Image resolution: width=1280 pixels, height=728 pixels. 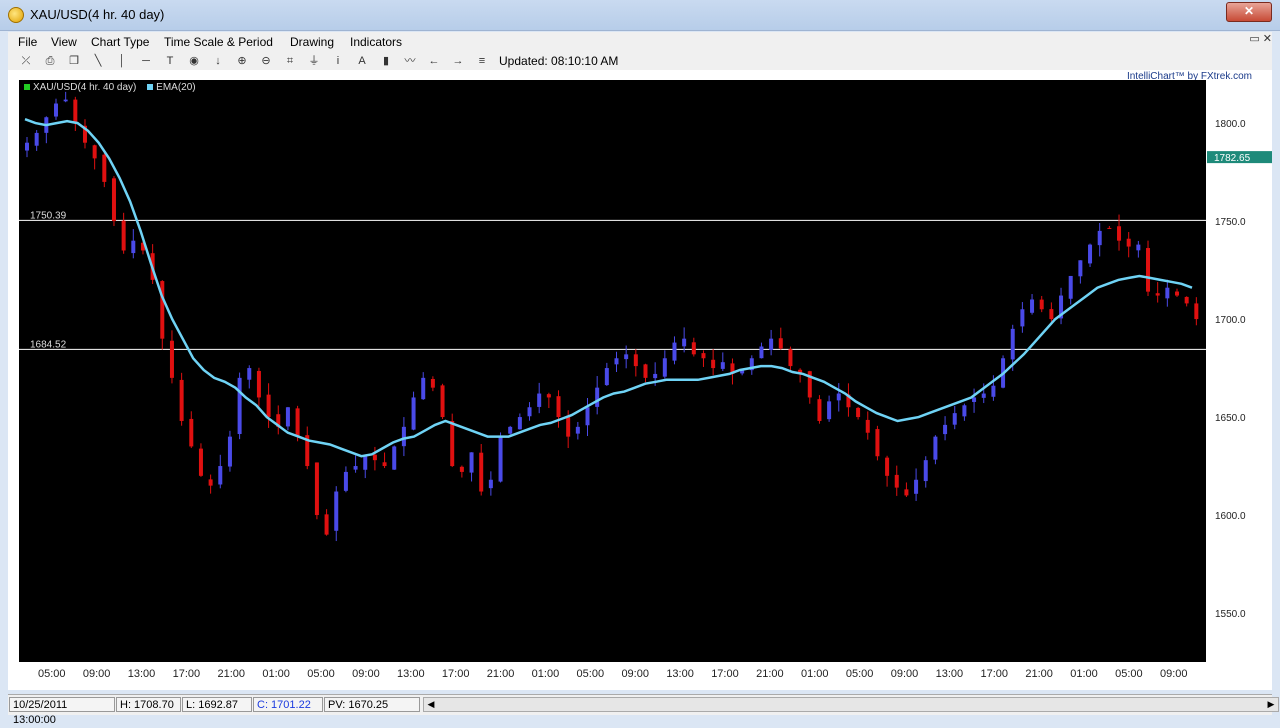 I want to click on scroll-right-icon: ▶, so click(x=1271, y=704).